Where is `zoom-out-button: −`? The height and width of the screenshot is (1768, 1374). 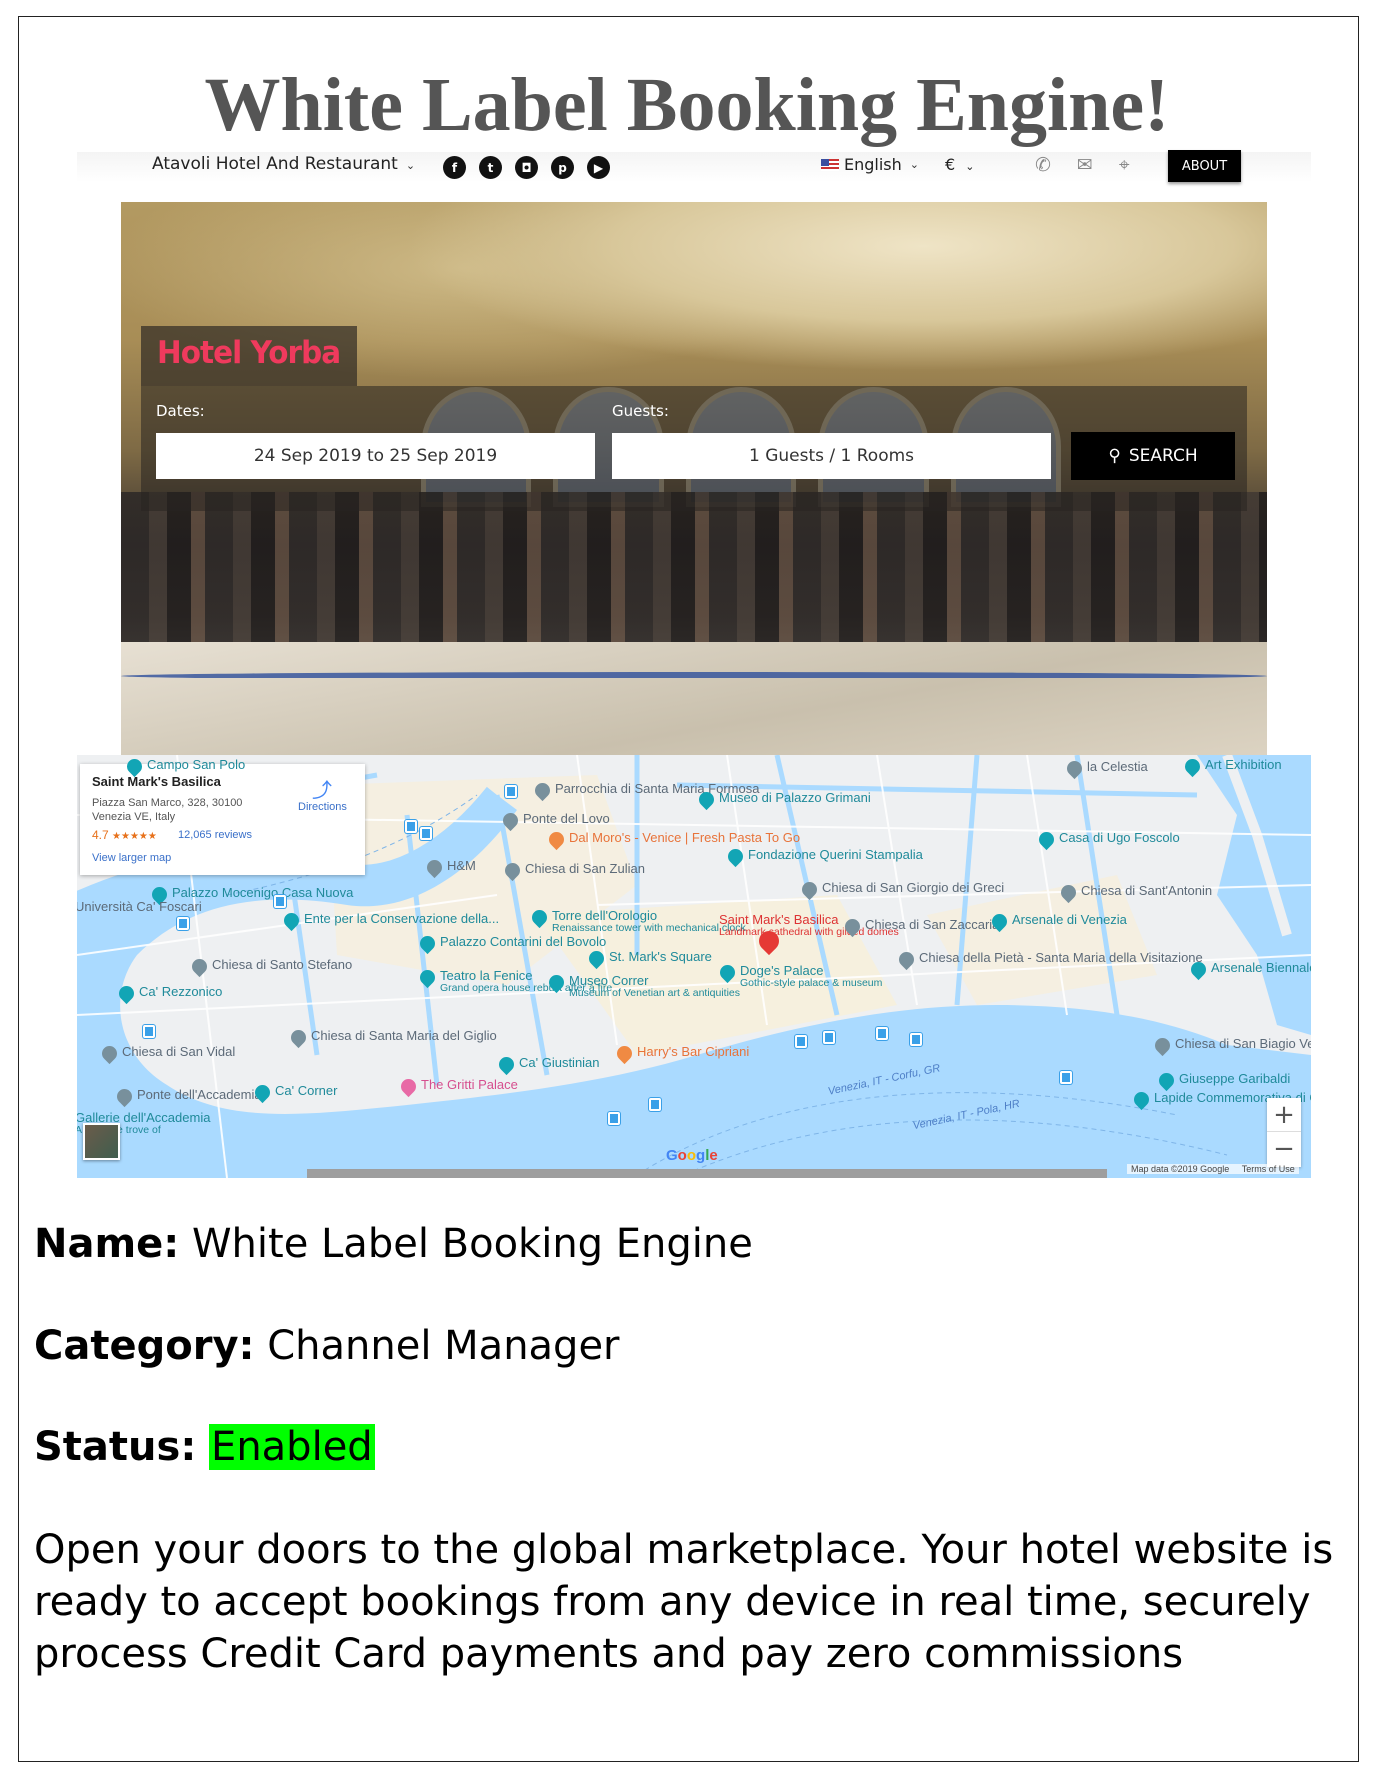
zoom-out-button: − is located at coordinates (1284, 1149).